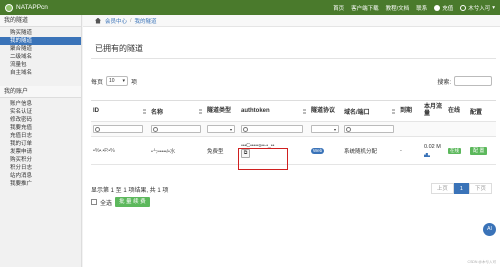 The height and width of the screenshot is (267, 500). What do you see at coordinates (489, 229) in the screenshot?
I see `ai-assistant-button: AI` at bounding box center [489, 229].